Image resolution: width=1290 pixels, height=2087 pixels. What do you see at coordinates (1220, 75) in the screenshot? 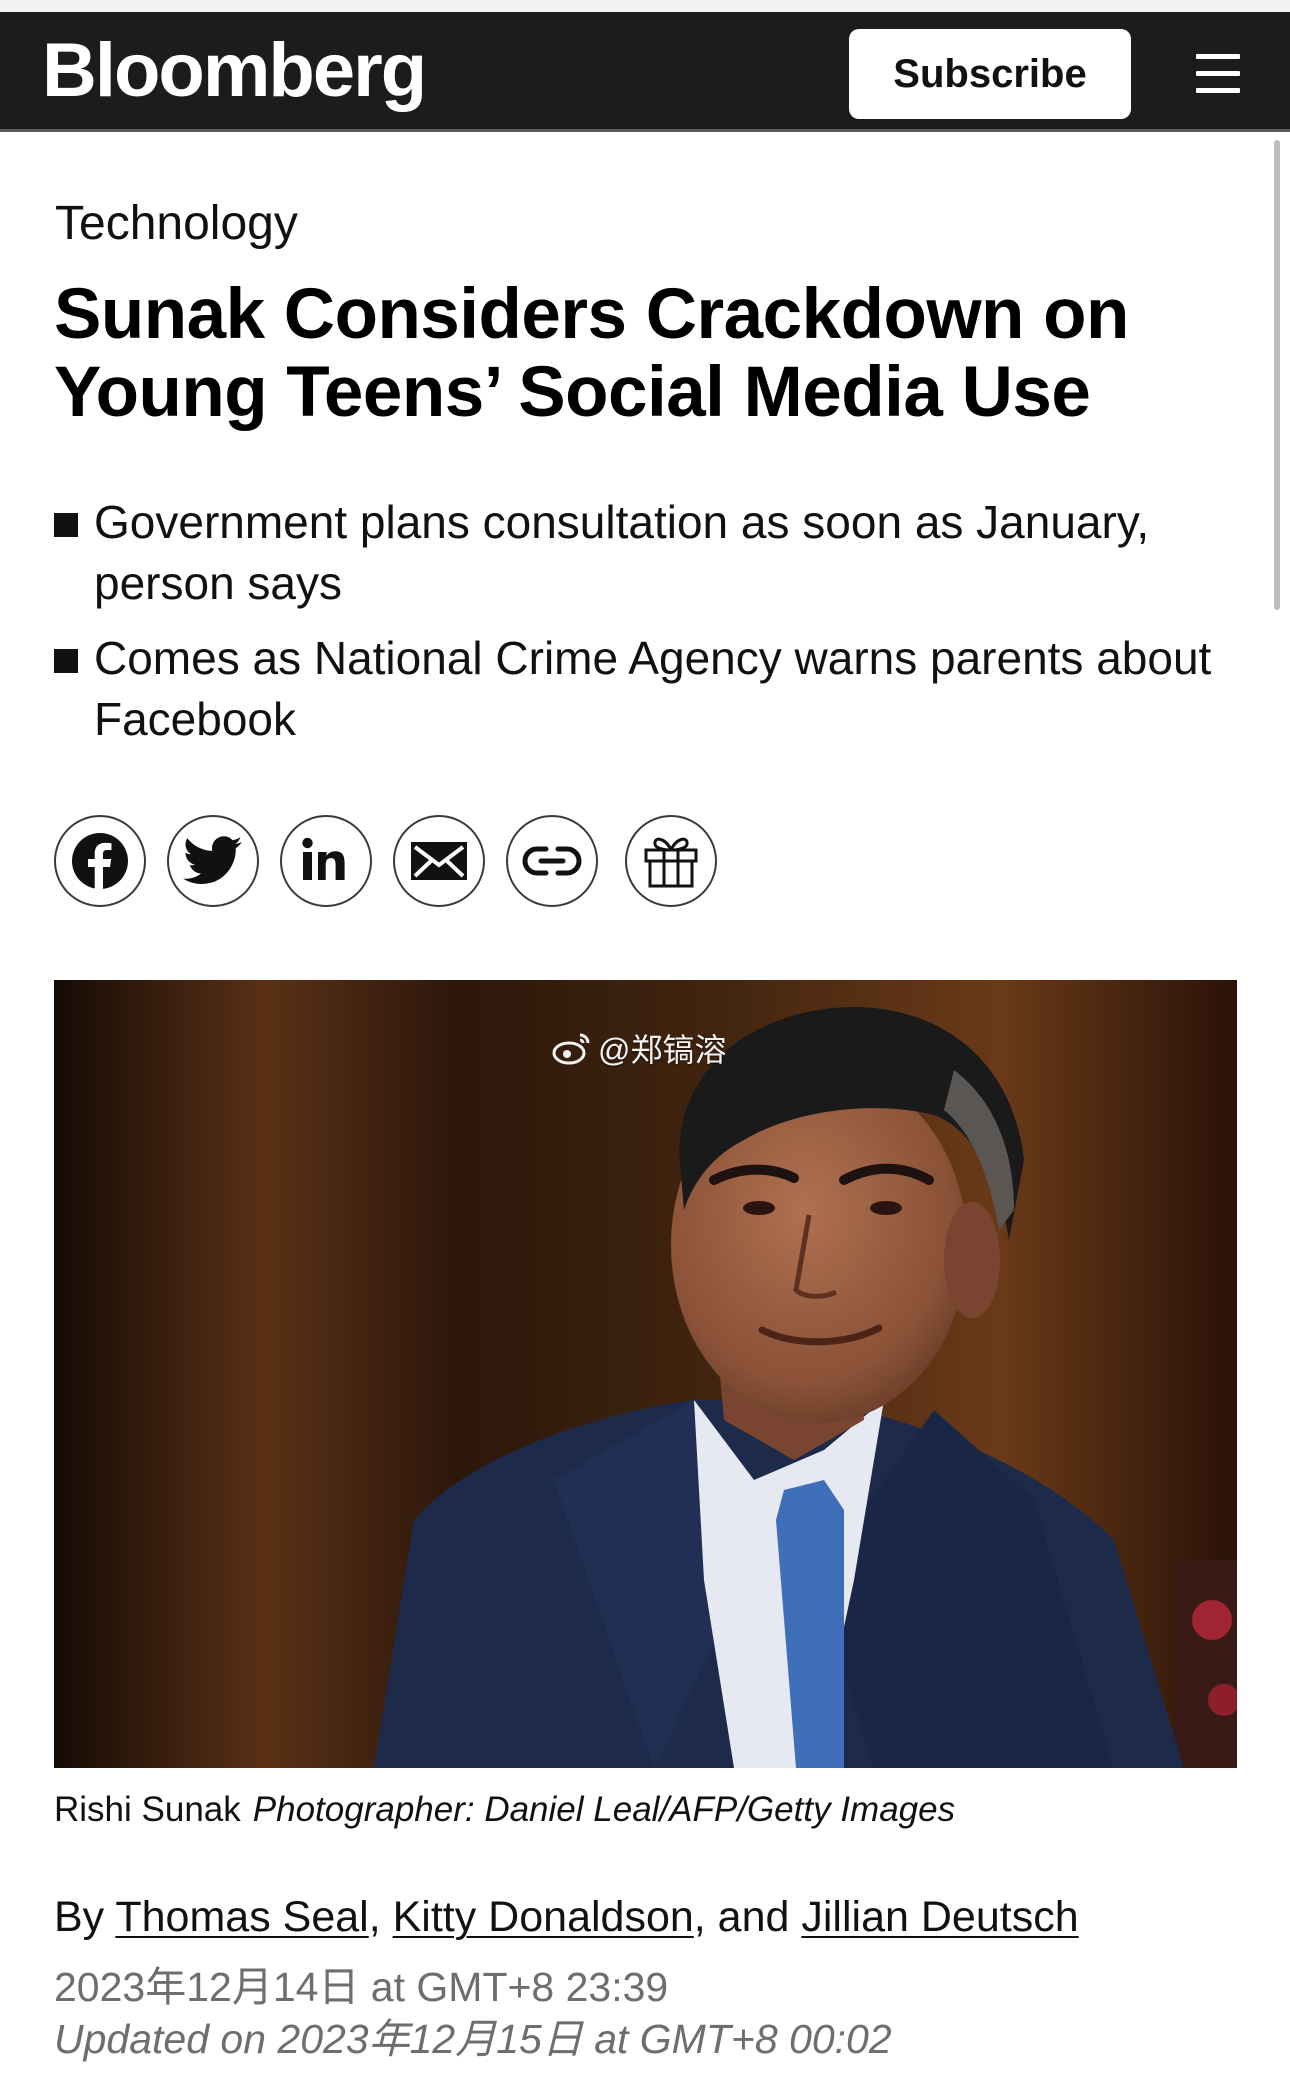
I see `hamburger-menu-icon` at bounding box center [1220, 75].